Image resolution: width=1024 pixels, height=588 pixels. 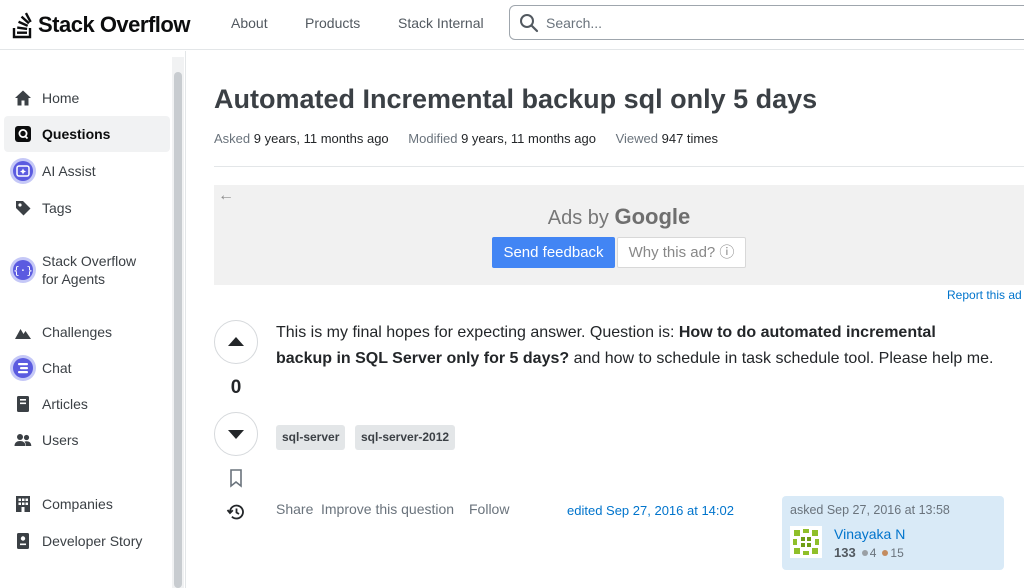 I want to click on sidebar-item-label: Chat, so click(x=57, y=368).